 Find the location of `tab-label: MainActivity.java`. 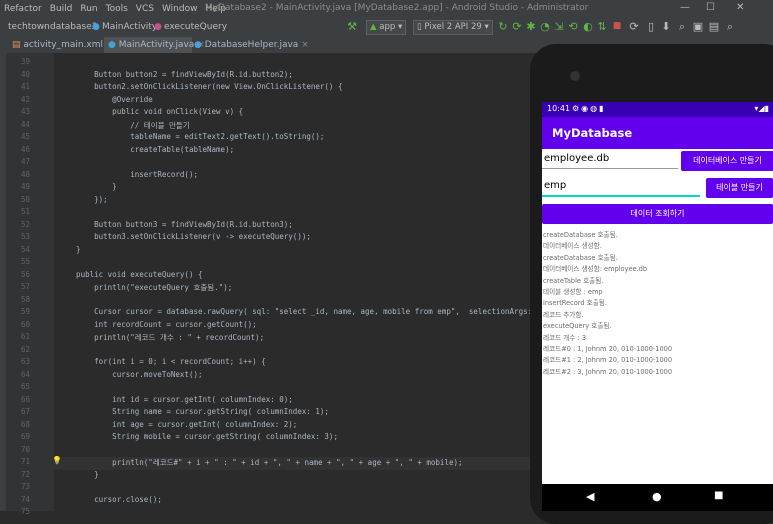

tab-label: MainActivity.java is located at coordinates (156, 45).